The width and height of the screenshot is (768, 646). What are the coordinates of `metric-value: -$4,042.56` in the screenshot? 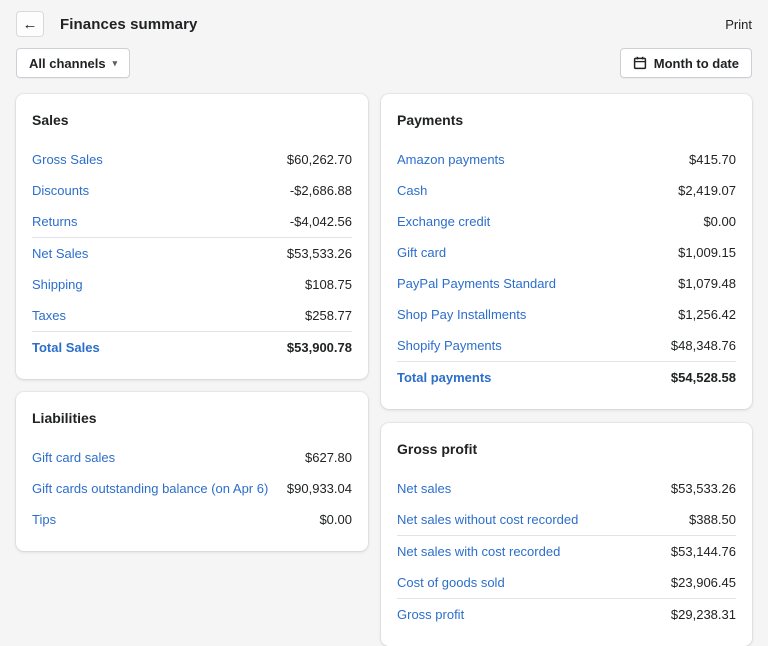 It's located at (320, 221).